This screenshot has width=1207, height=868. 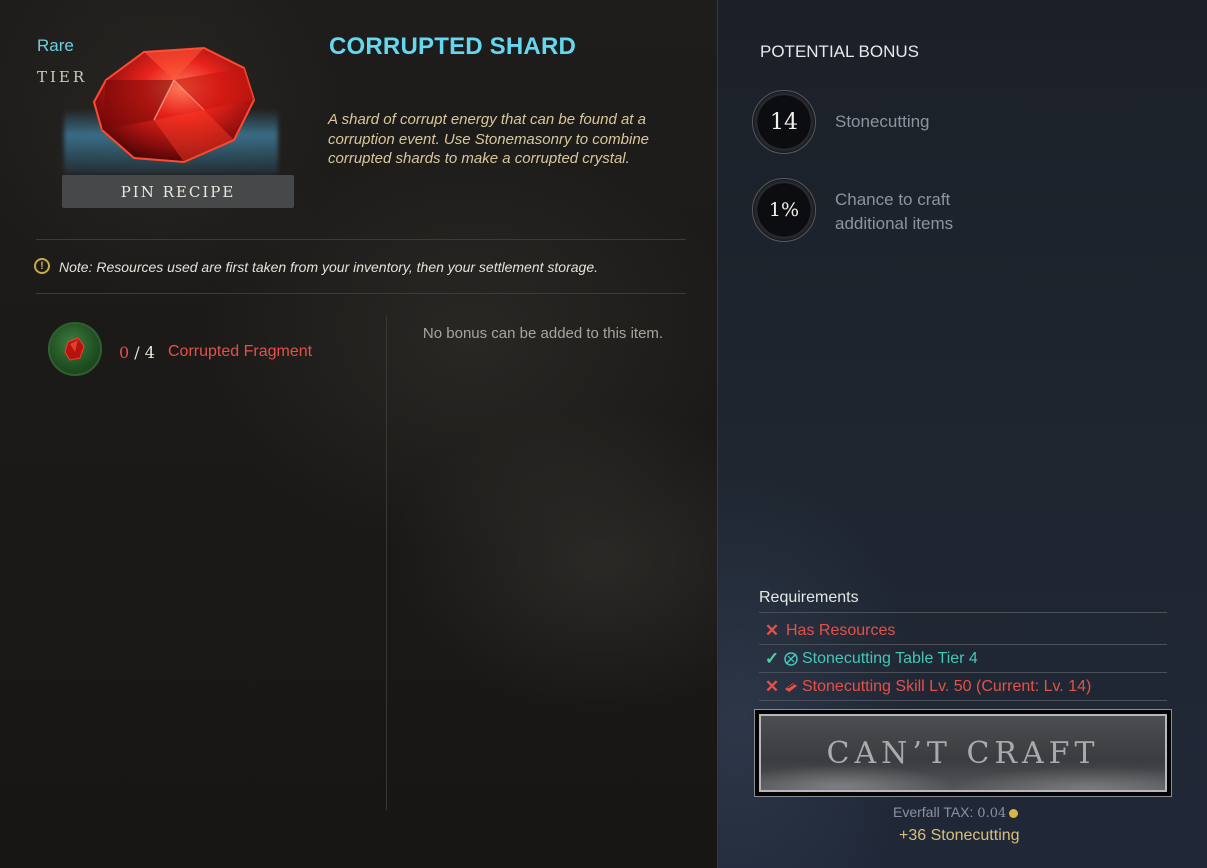 What do you see at coordinates (882, 121) in the screenshot?
I see `bonus-label: Stonecutting` at bounding box center [882, 121].